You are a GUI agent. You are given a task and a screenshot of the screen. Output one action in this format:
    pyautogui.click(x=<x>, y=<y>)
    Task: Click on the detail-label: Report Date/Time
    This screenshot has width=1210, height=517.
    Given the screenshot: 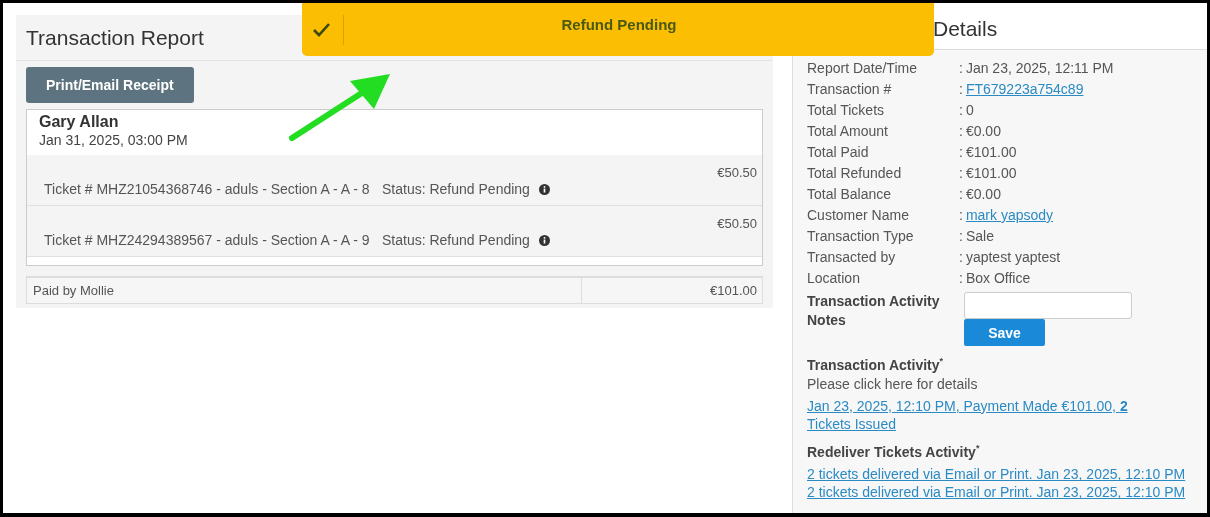 What is the action you would take?
    pyautogui.click(x=862, y=68)
    